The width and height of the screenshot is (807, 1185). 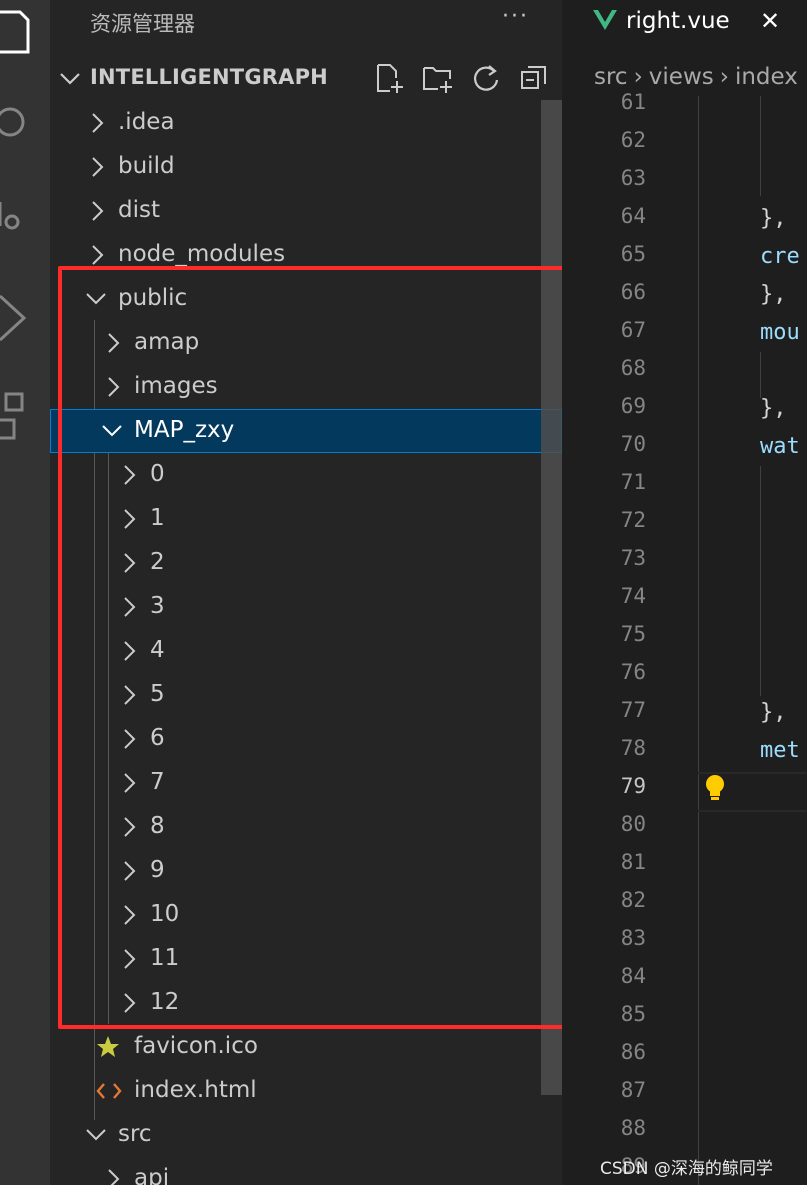 I want to click on tree-folder-7: 7, so click(x=306, y=783).